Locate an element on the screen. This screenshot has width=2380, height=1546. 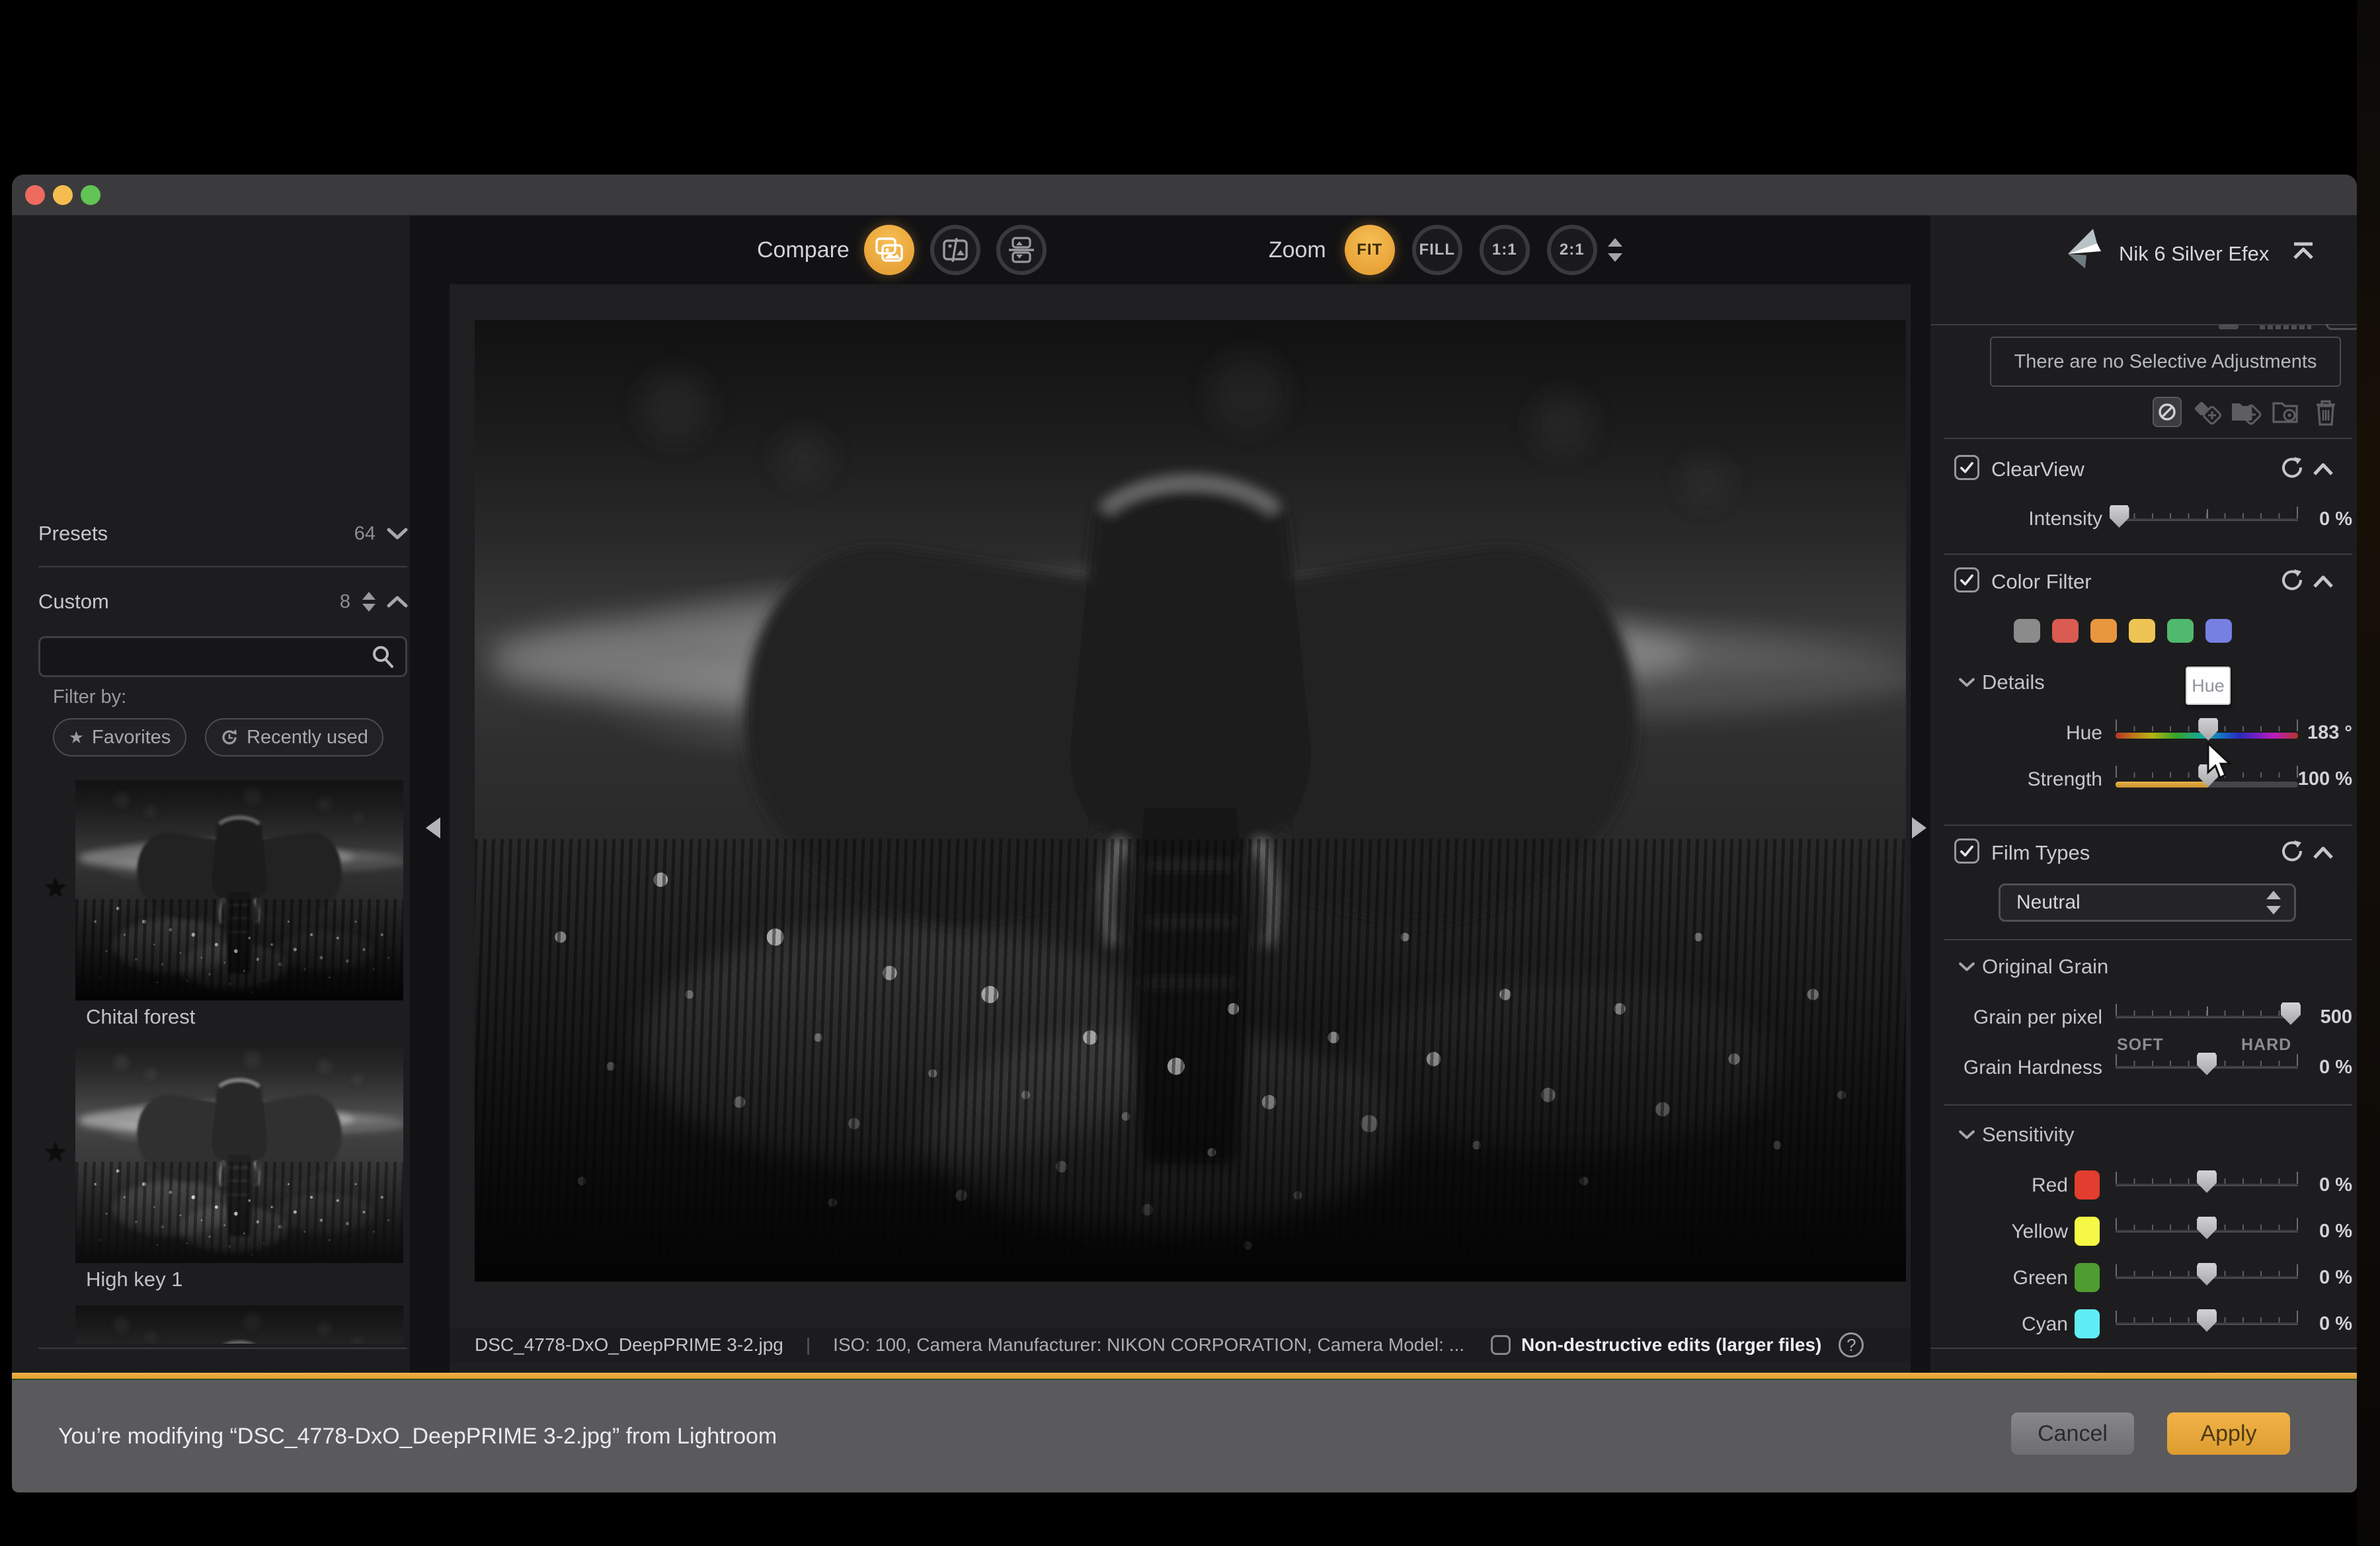
cancel-button: Cancel is located at coordinates (2072, 1433).